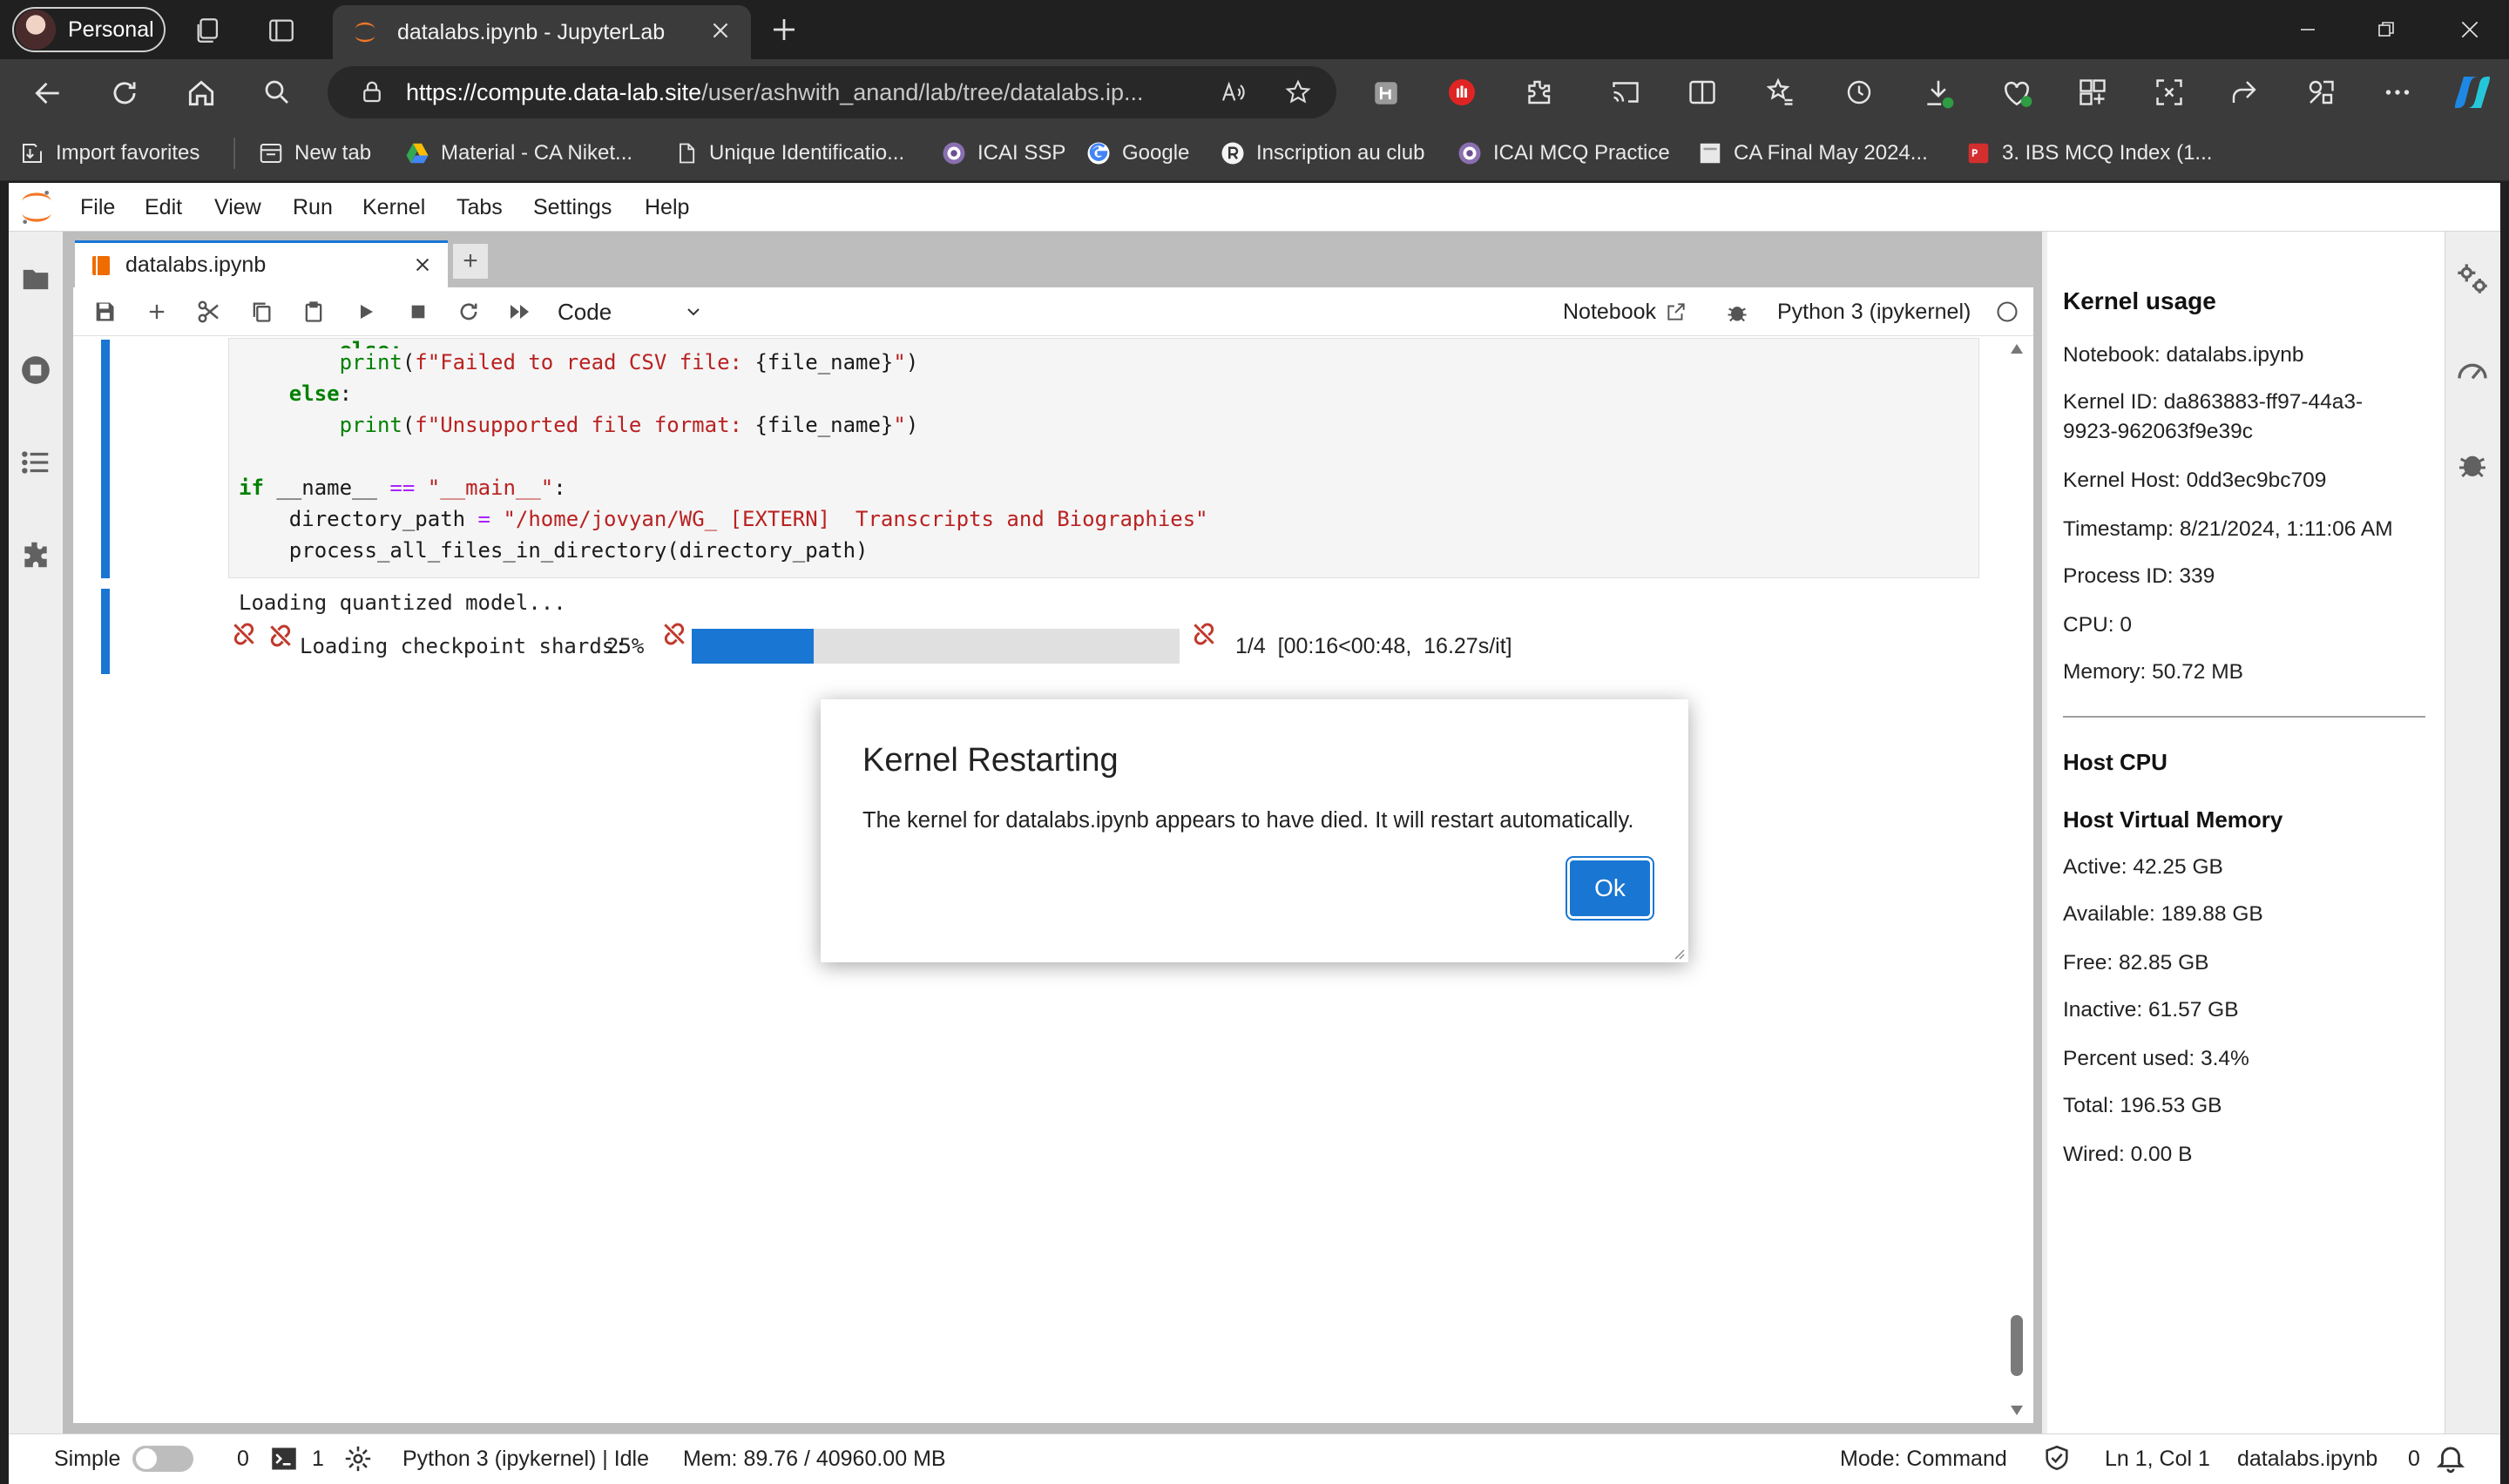  What do you see at coordinates (1234, 92) in the screenshot?
I see `read-aloud-icon` at bounding box center [1234, 92].